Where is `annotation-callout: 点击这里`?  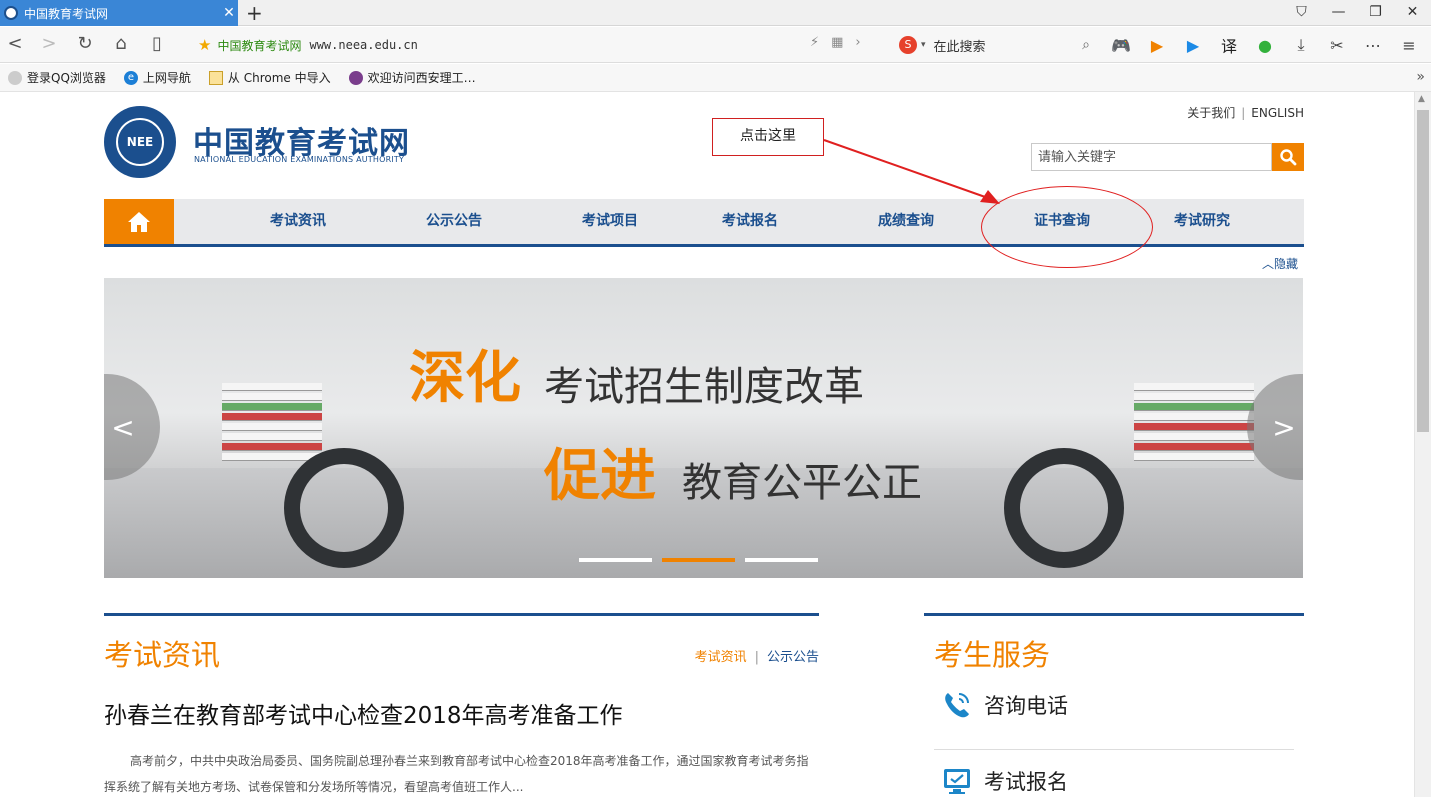 annotation-callout: 点击这里 is located at coordinates (768, 137).